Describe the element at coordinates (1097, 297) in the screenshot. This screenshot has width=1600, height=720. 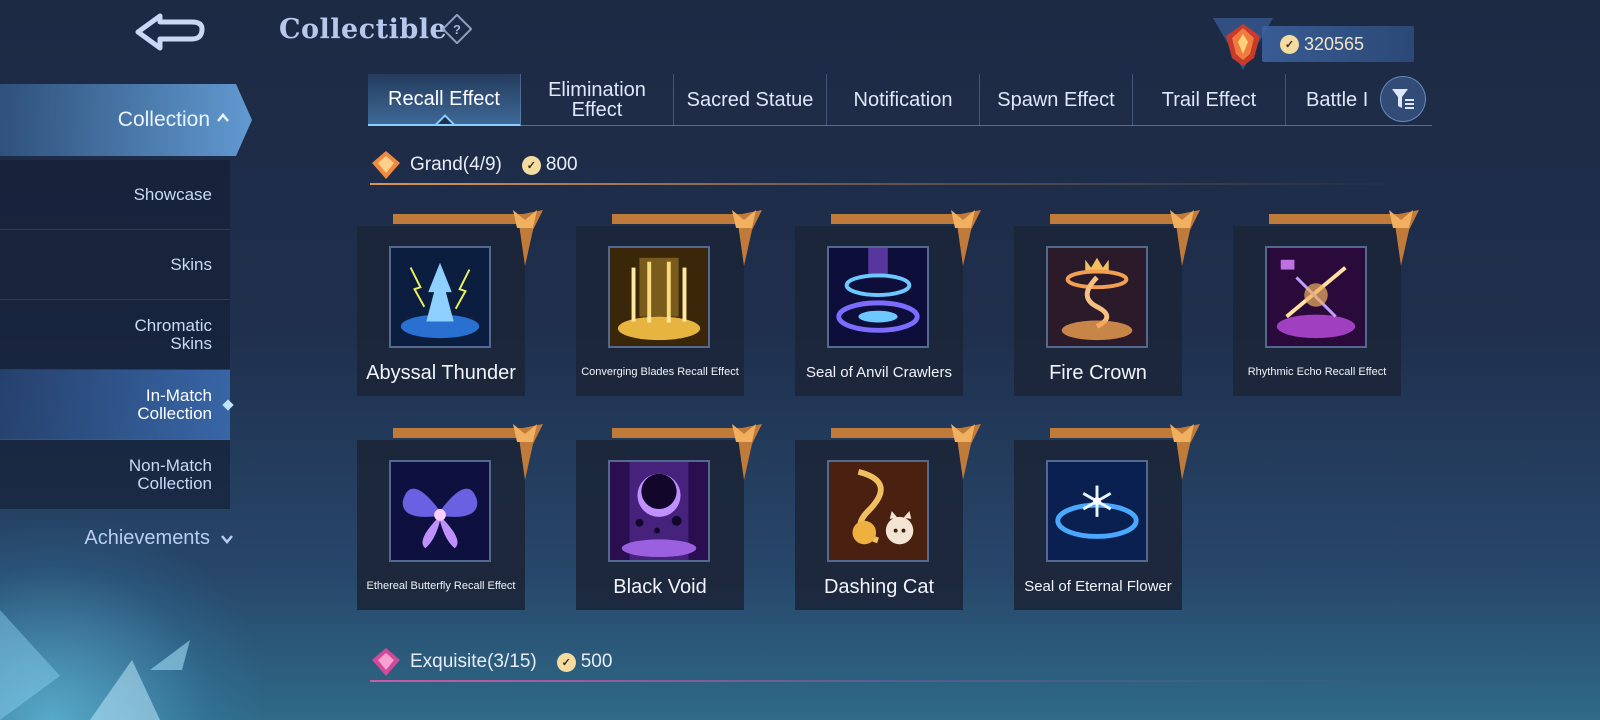
I see `fire-crown-icon` at that location.